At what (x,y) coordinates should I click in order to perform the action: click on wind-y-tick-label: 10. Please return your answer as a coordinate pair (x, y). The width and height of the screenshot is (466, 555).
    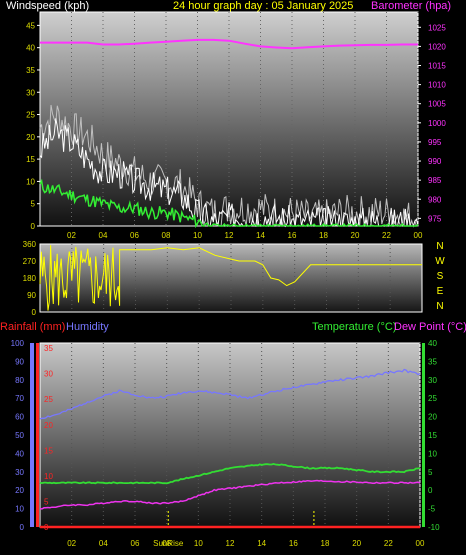
    Looking at the image, I should click on (30, 181).